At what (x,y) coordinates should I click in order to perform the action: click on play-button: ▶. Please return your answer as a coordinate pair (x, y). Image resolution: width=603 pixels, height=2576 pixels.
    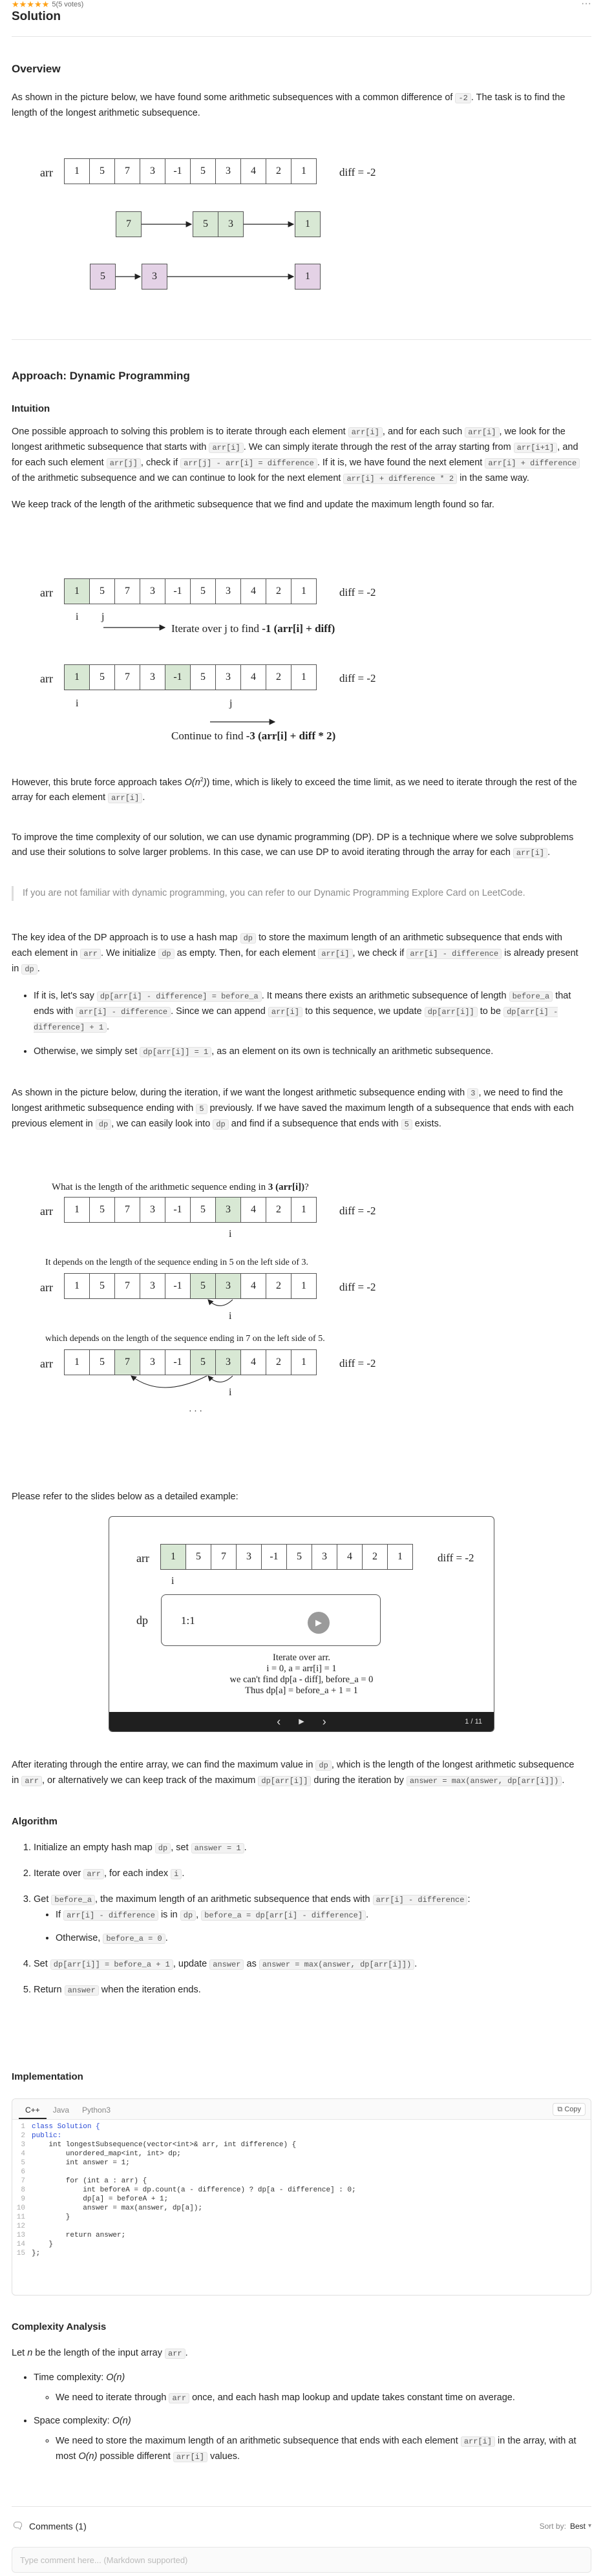
    Looking at the image, I should click on (301, 1721).